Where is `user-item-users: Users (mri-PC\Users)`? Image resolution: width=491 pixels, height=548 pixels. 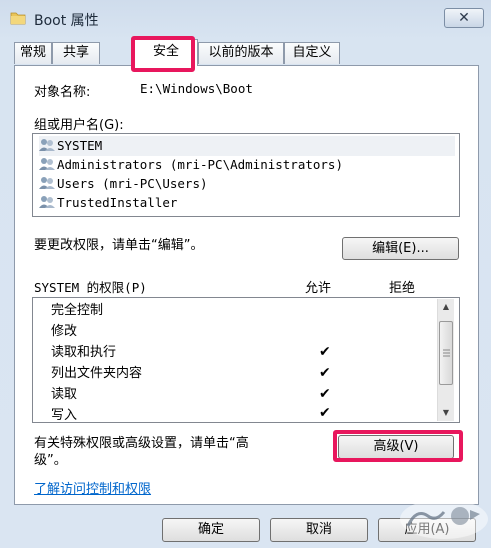
user-item-users: Users (mri-PC\Users) is located at coordinates (123, 184).